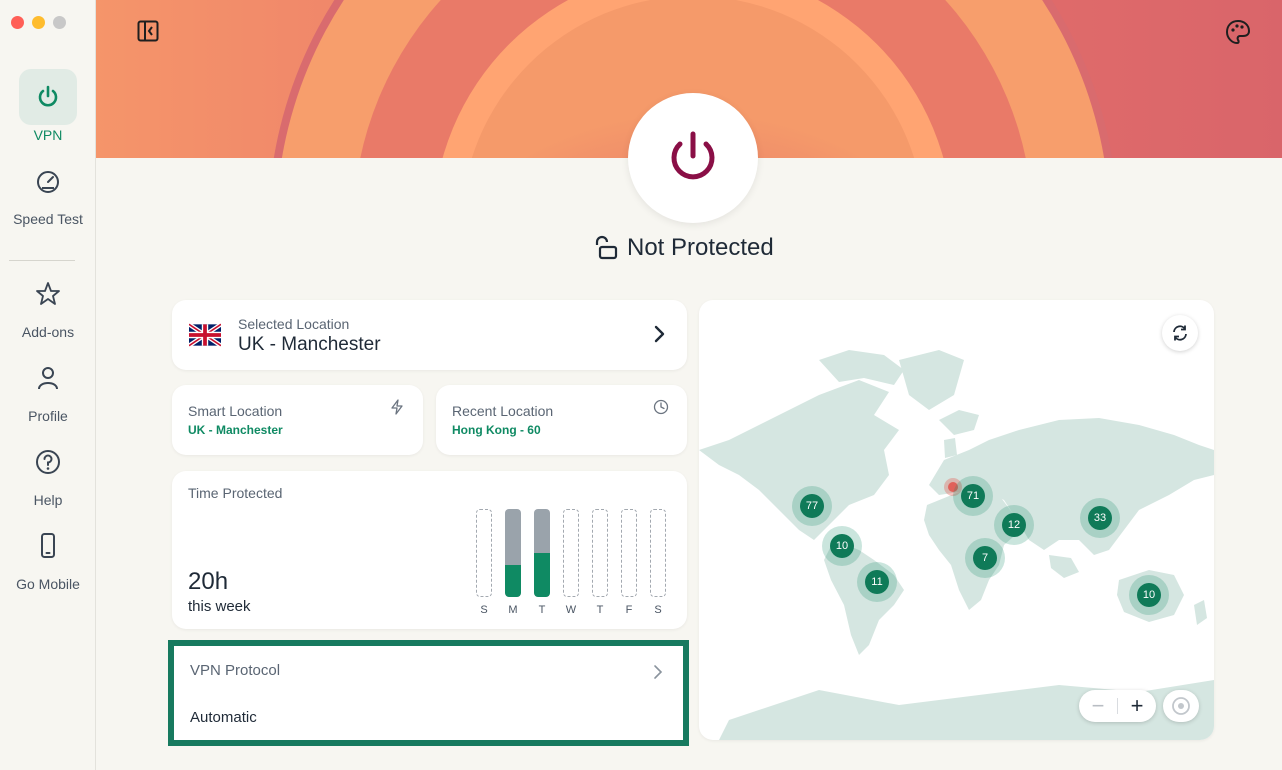 The height and width of the screenshot is (770, 1282). I want to click on smart-location-value: UK - Manchester, so click(235, 430).